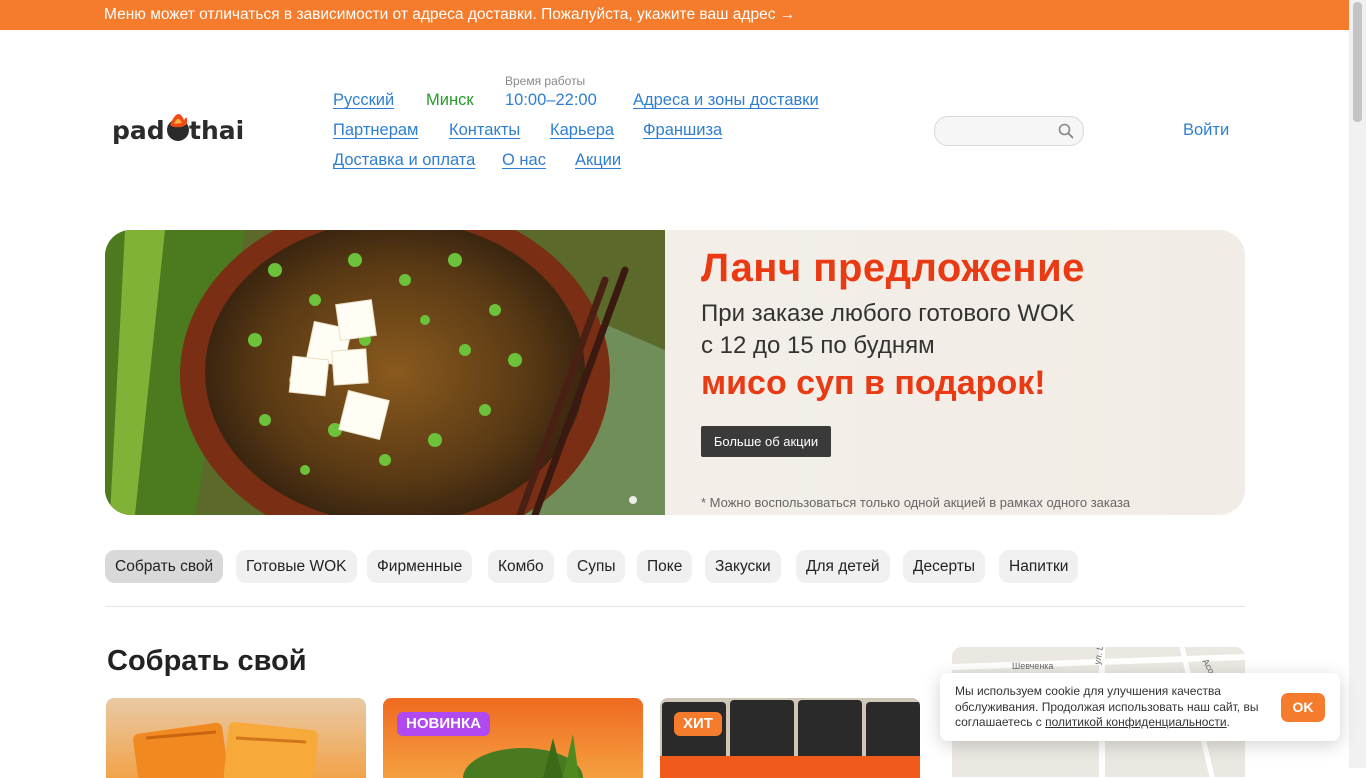 The height and width of the screenshot is (778, 1366). What do you see at coordinates (1039, 566) in the screenshot?
I see `category-tab: Напитки` at bounding box center [1039, 566].